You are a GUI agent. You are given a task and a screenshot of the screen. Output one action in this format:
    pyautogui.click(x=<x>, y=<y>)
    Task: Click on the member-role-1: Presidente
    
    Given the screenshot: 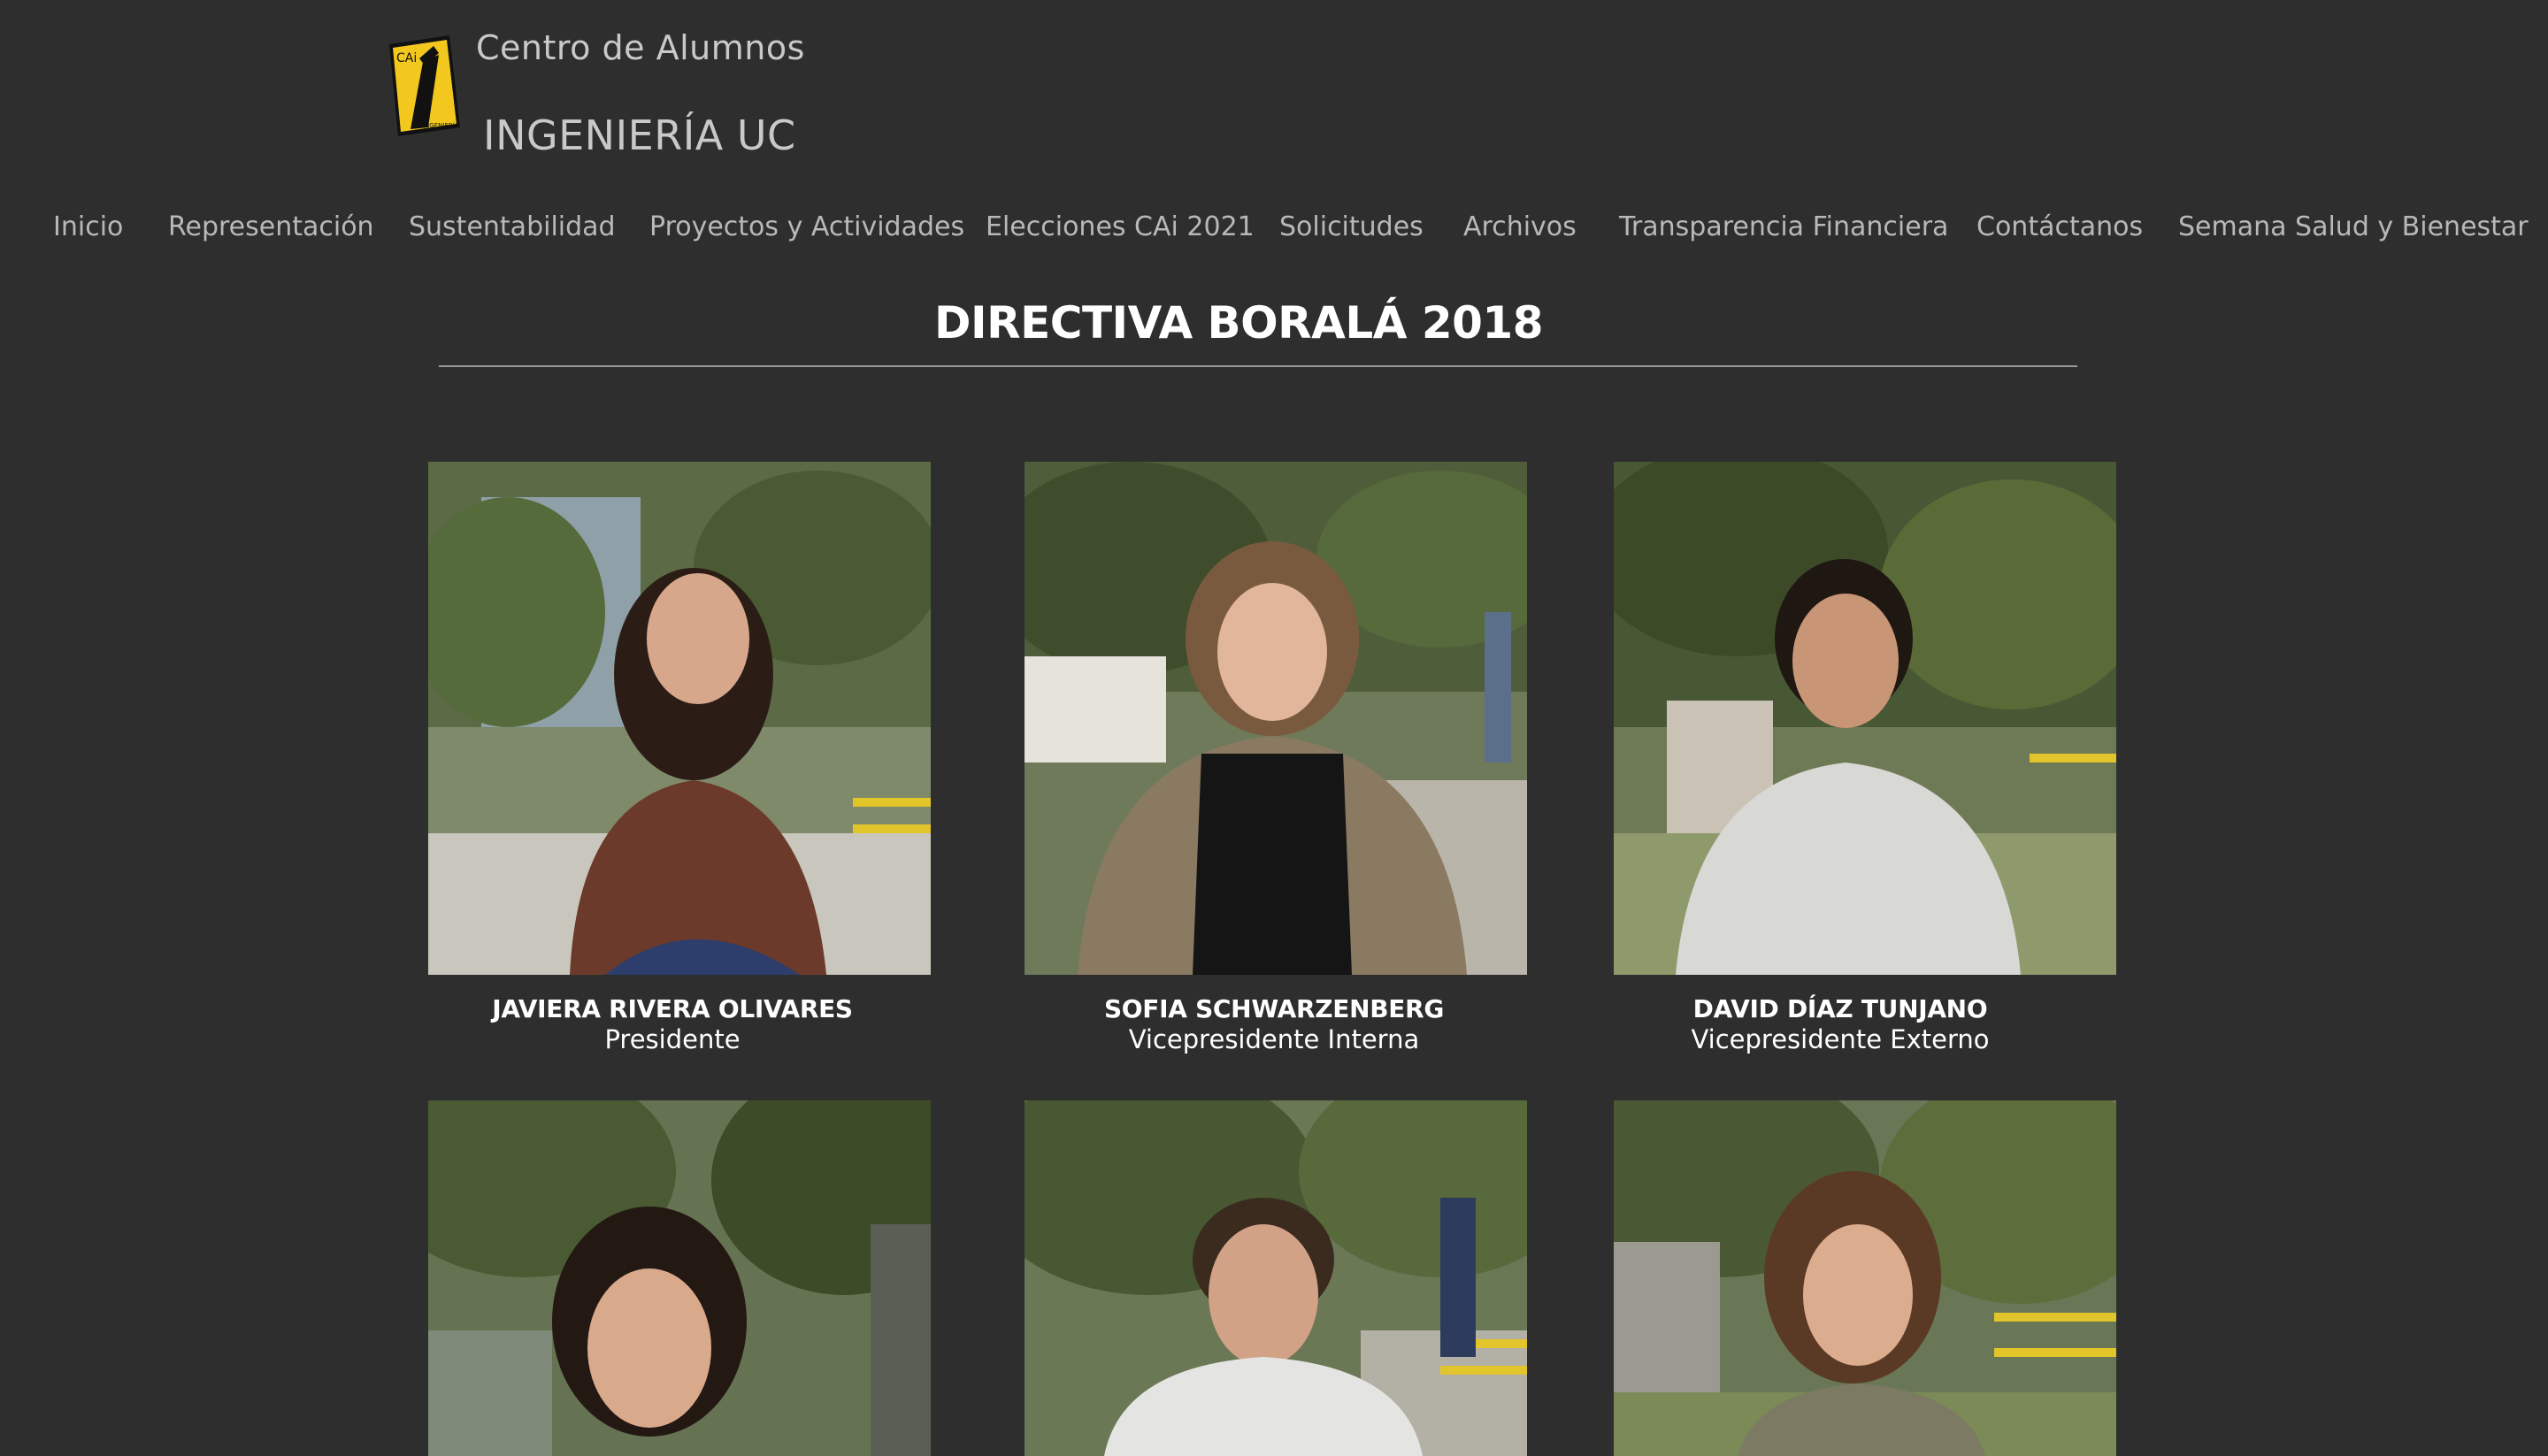 What is the action you would take?
    pyautogui.click(x=672, y=1039)
    